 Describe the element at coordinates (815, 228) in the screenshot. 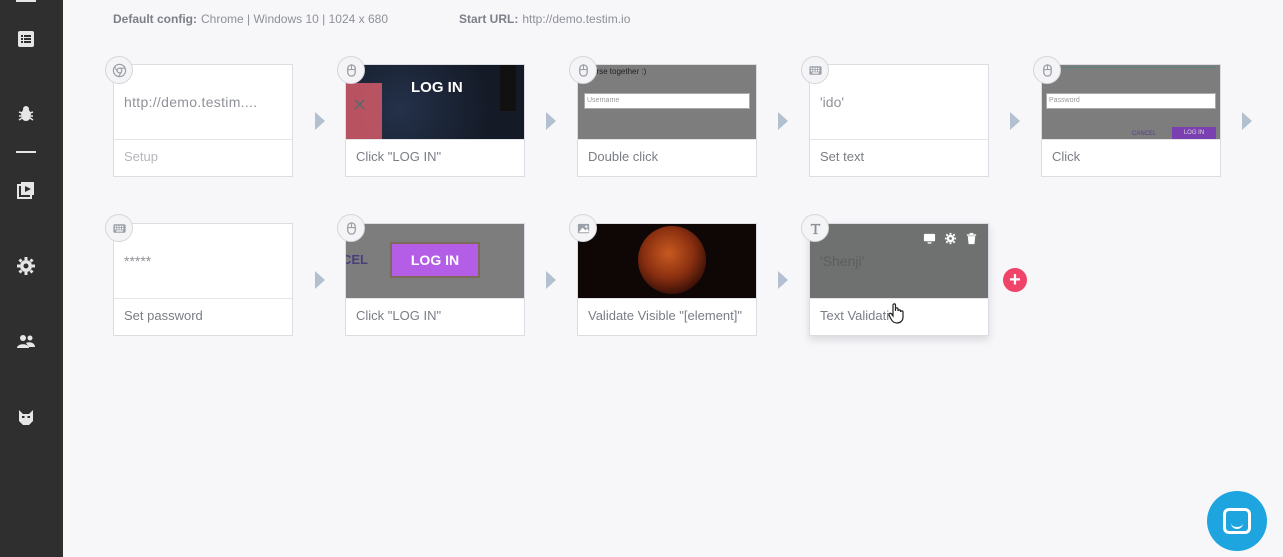

I see `text-icon` at that location.